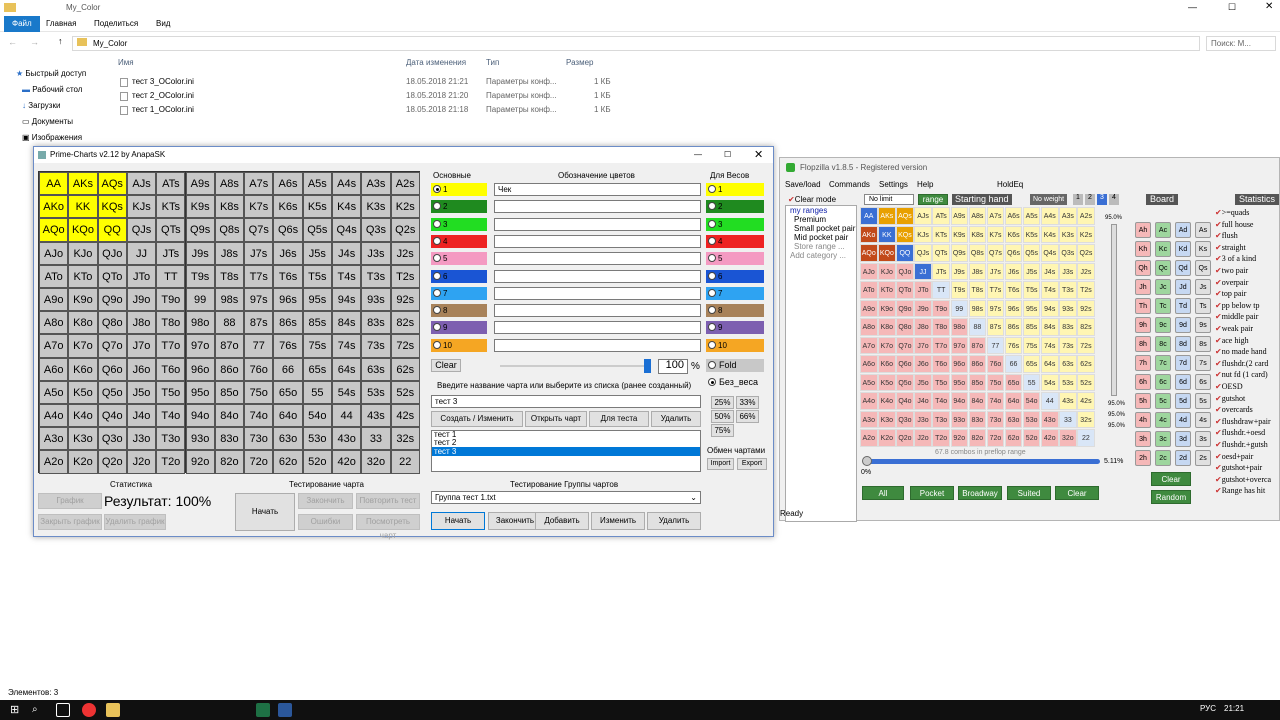  I want to click on open-chart-button: Открыть чарт, so click(556, 419).